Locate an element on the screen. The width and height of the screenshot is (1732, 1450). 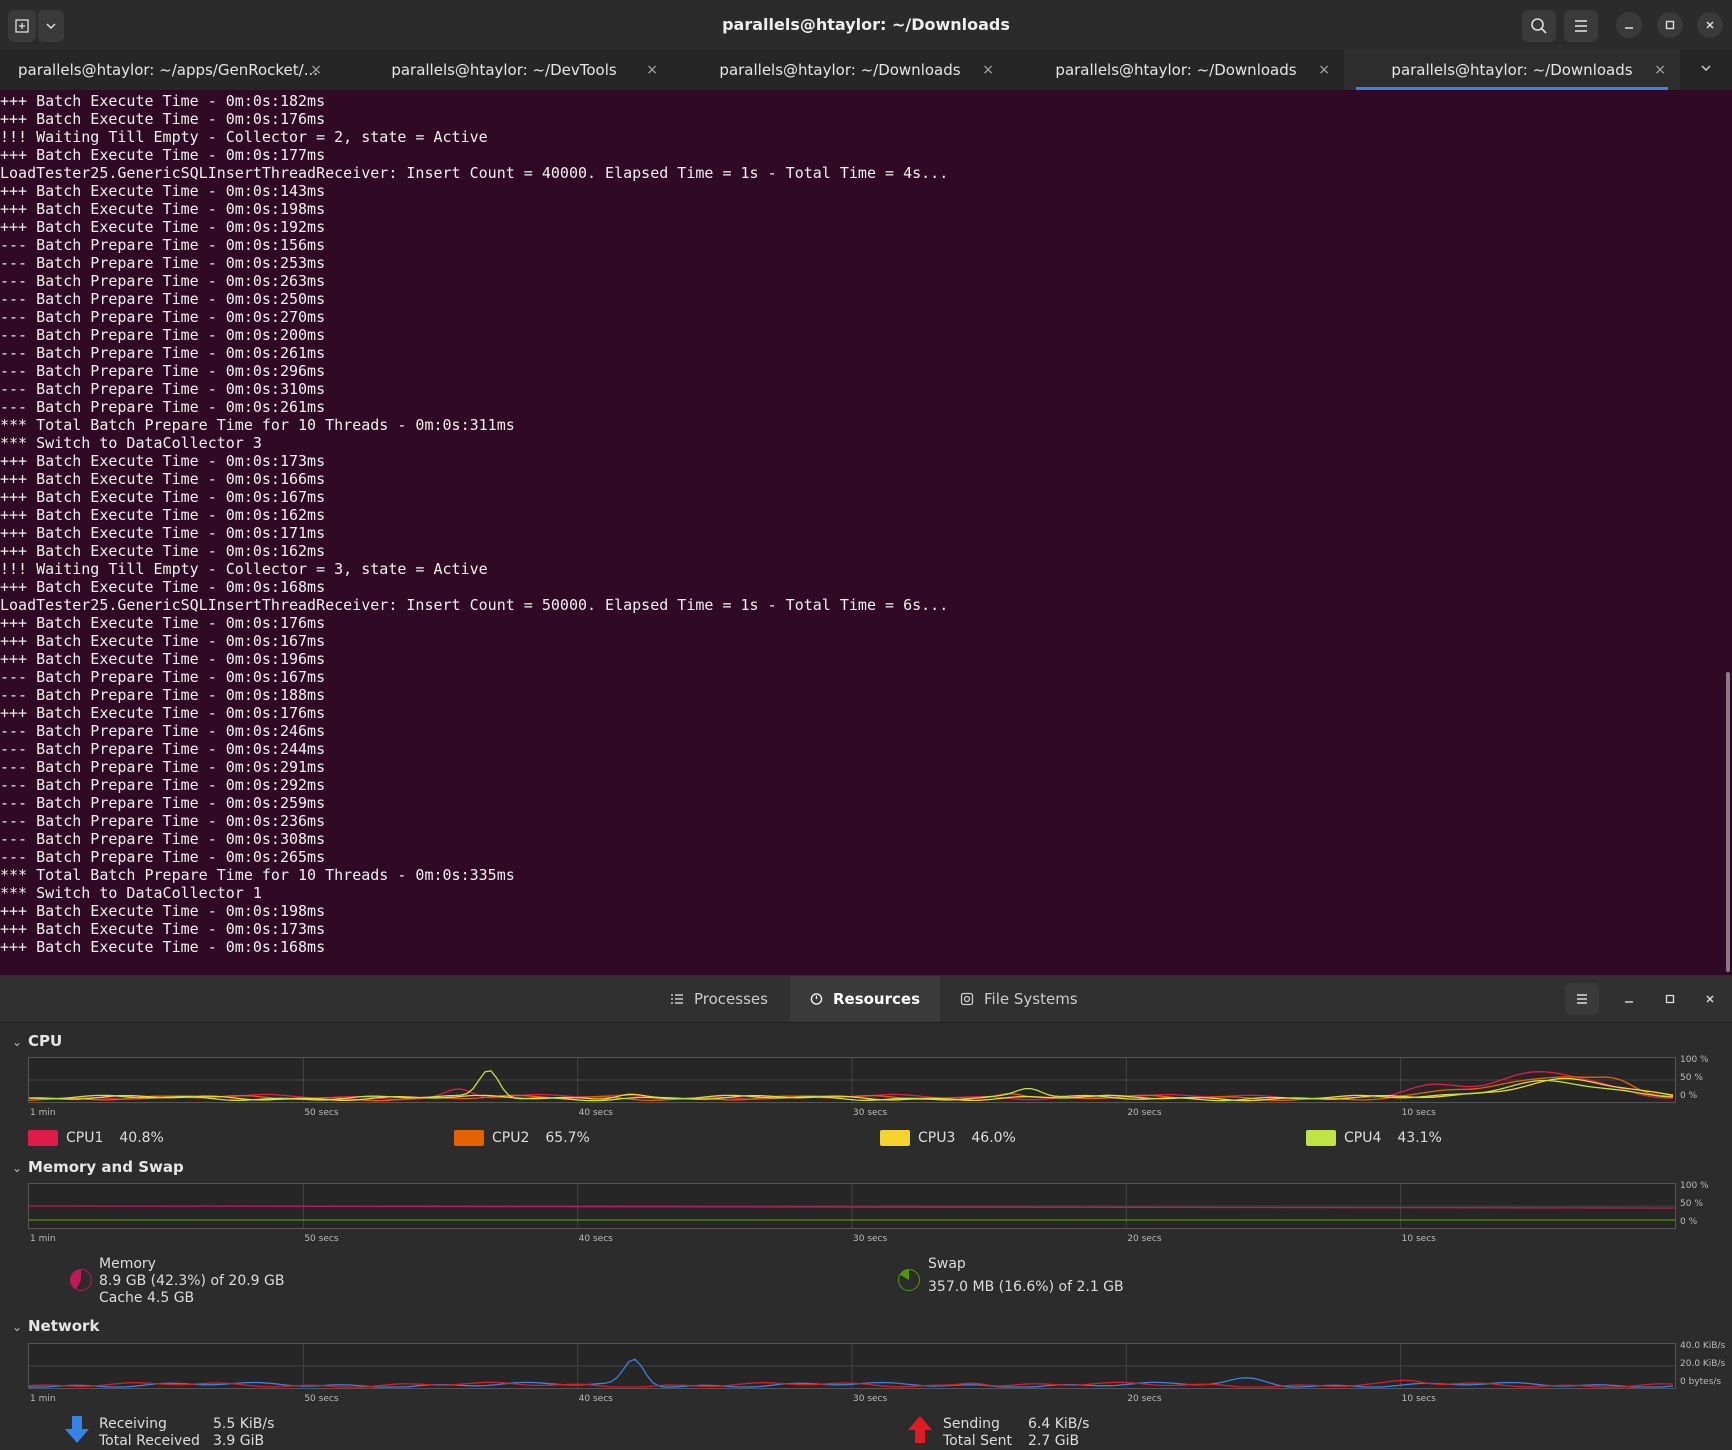
gauge-icon is located at coordinates (816, 999).